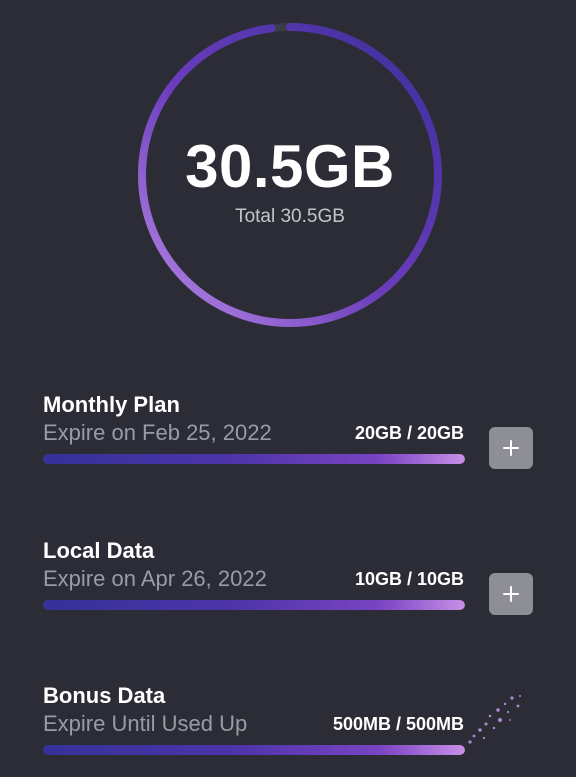 The height and width of the screenshot is (777, 576). What do you see at coordinates (99, 550) in the screenshot?
I see `plan-name: Local Data` at bounding box center [99, 550].